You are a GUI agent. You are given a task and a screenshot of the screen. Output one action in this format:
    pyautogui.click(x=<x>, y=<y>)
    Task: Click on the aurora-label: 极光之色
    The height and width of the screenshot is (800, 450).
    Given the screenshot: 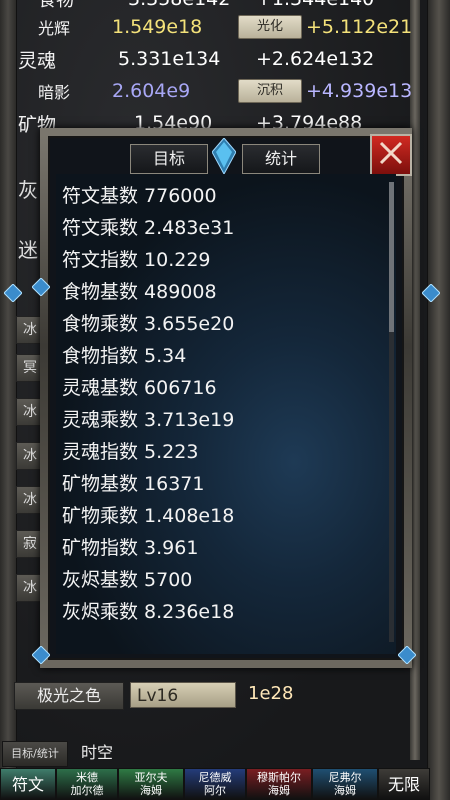 What is the action you would take?
    pyautogui.click(x=69, y=696)
    